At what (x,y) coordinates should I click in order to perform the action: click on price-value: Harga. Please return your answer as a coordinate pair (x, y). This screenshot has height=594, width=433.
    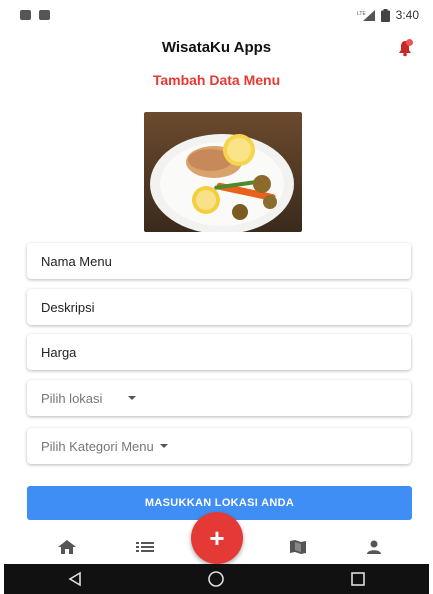
    Looking at the image, I should click on (59, 352).